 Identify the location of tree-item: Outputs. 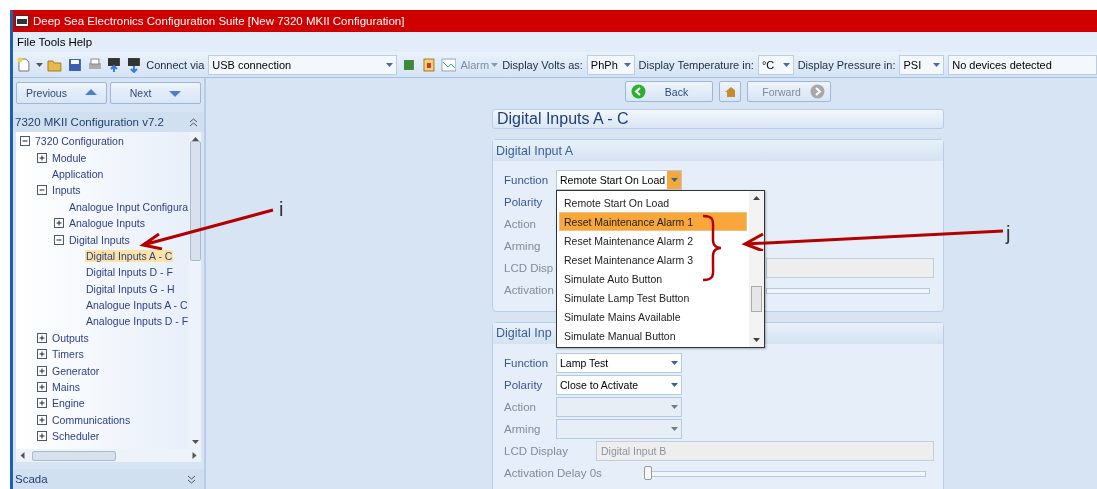
(70, 337).